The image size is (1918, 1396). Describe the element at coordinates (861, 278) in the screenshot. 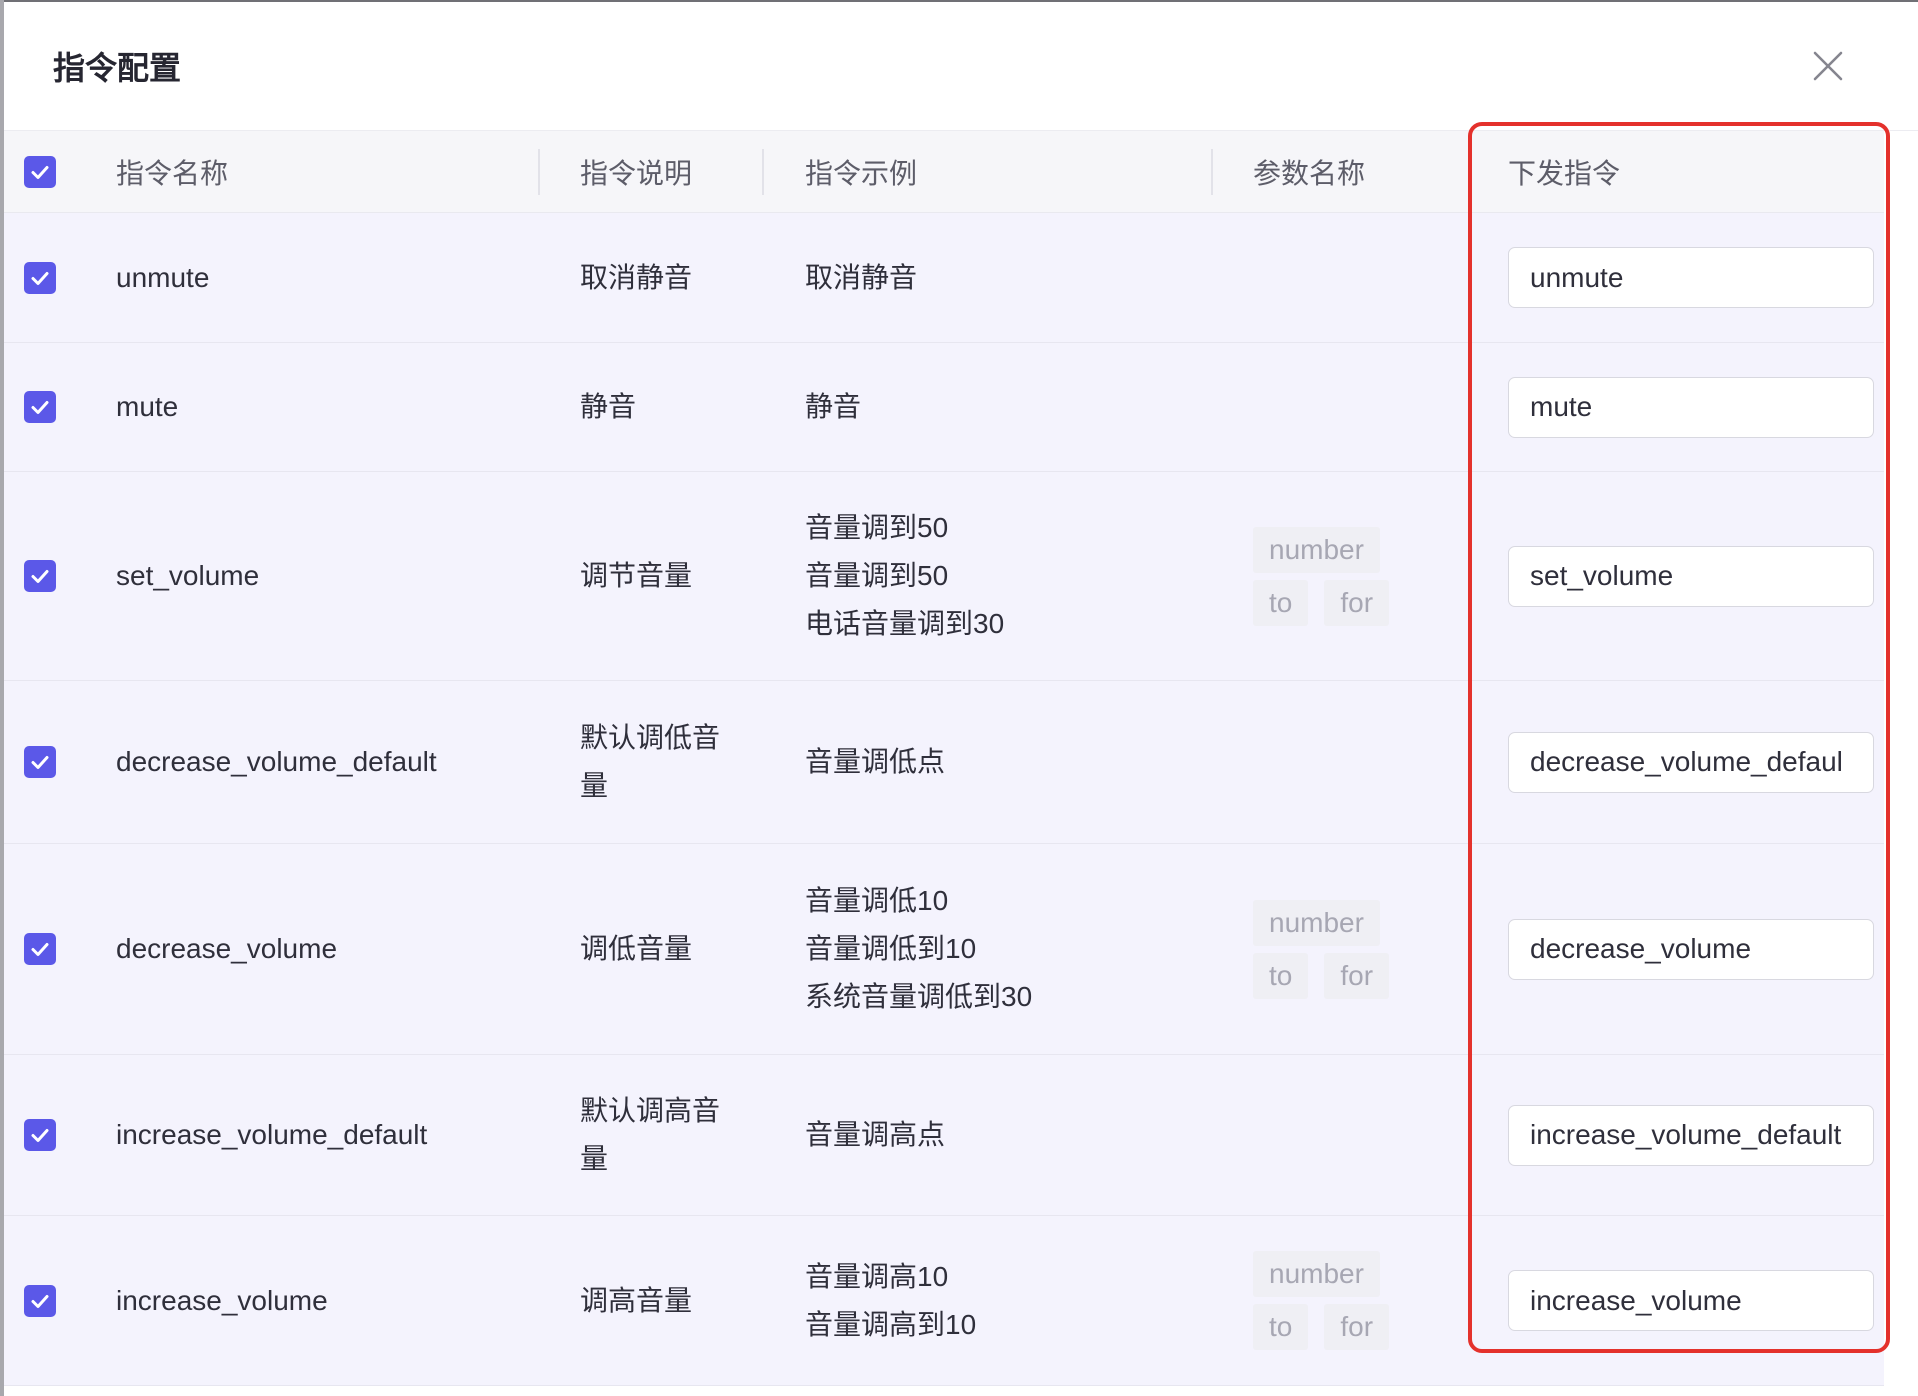

I see `command-examples: 取消静音` at that location.